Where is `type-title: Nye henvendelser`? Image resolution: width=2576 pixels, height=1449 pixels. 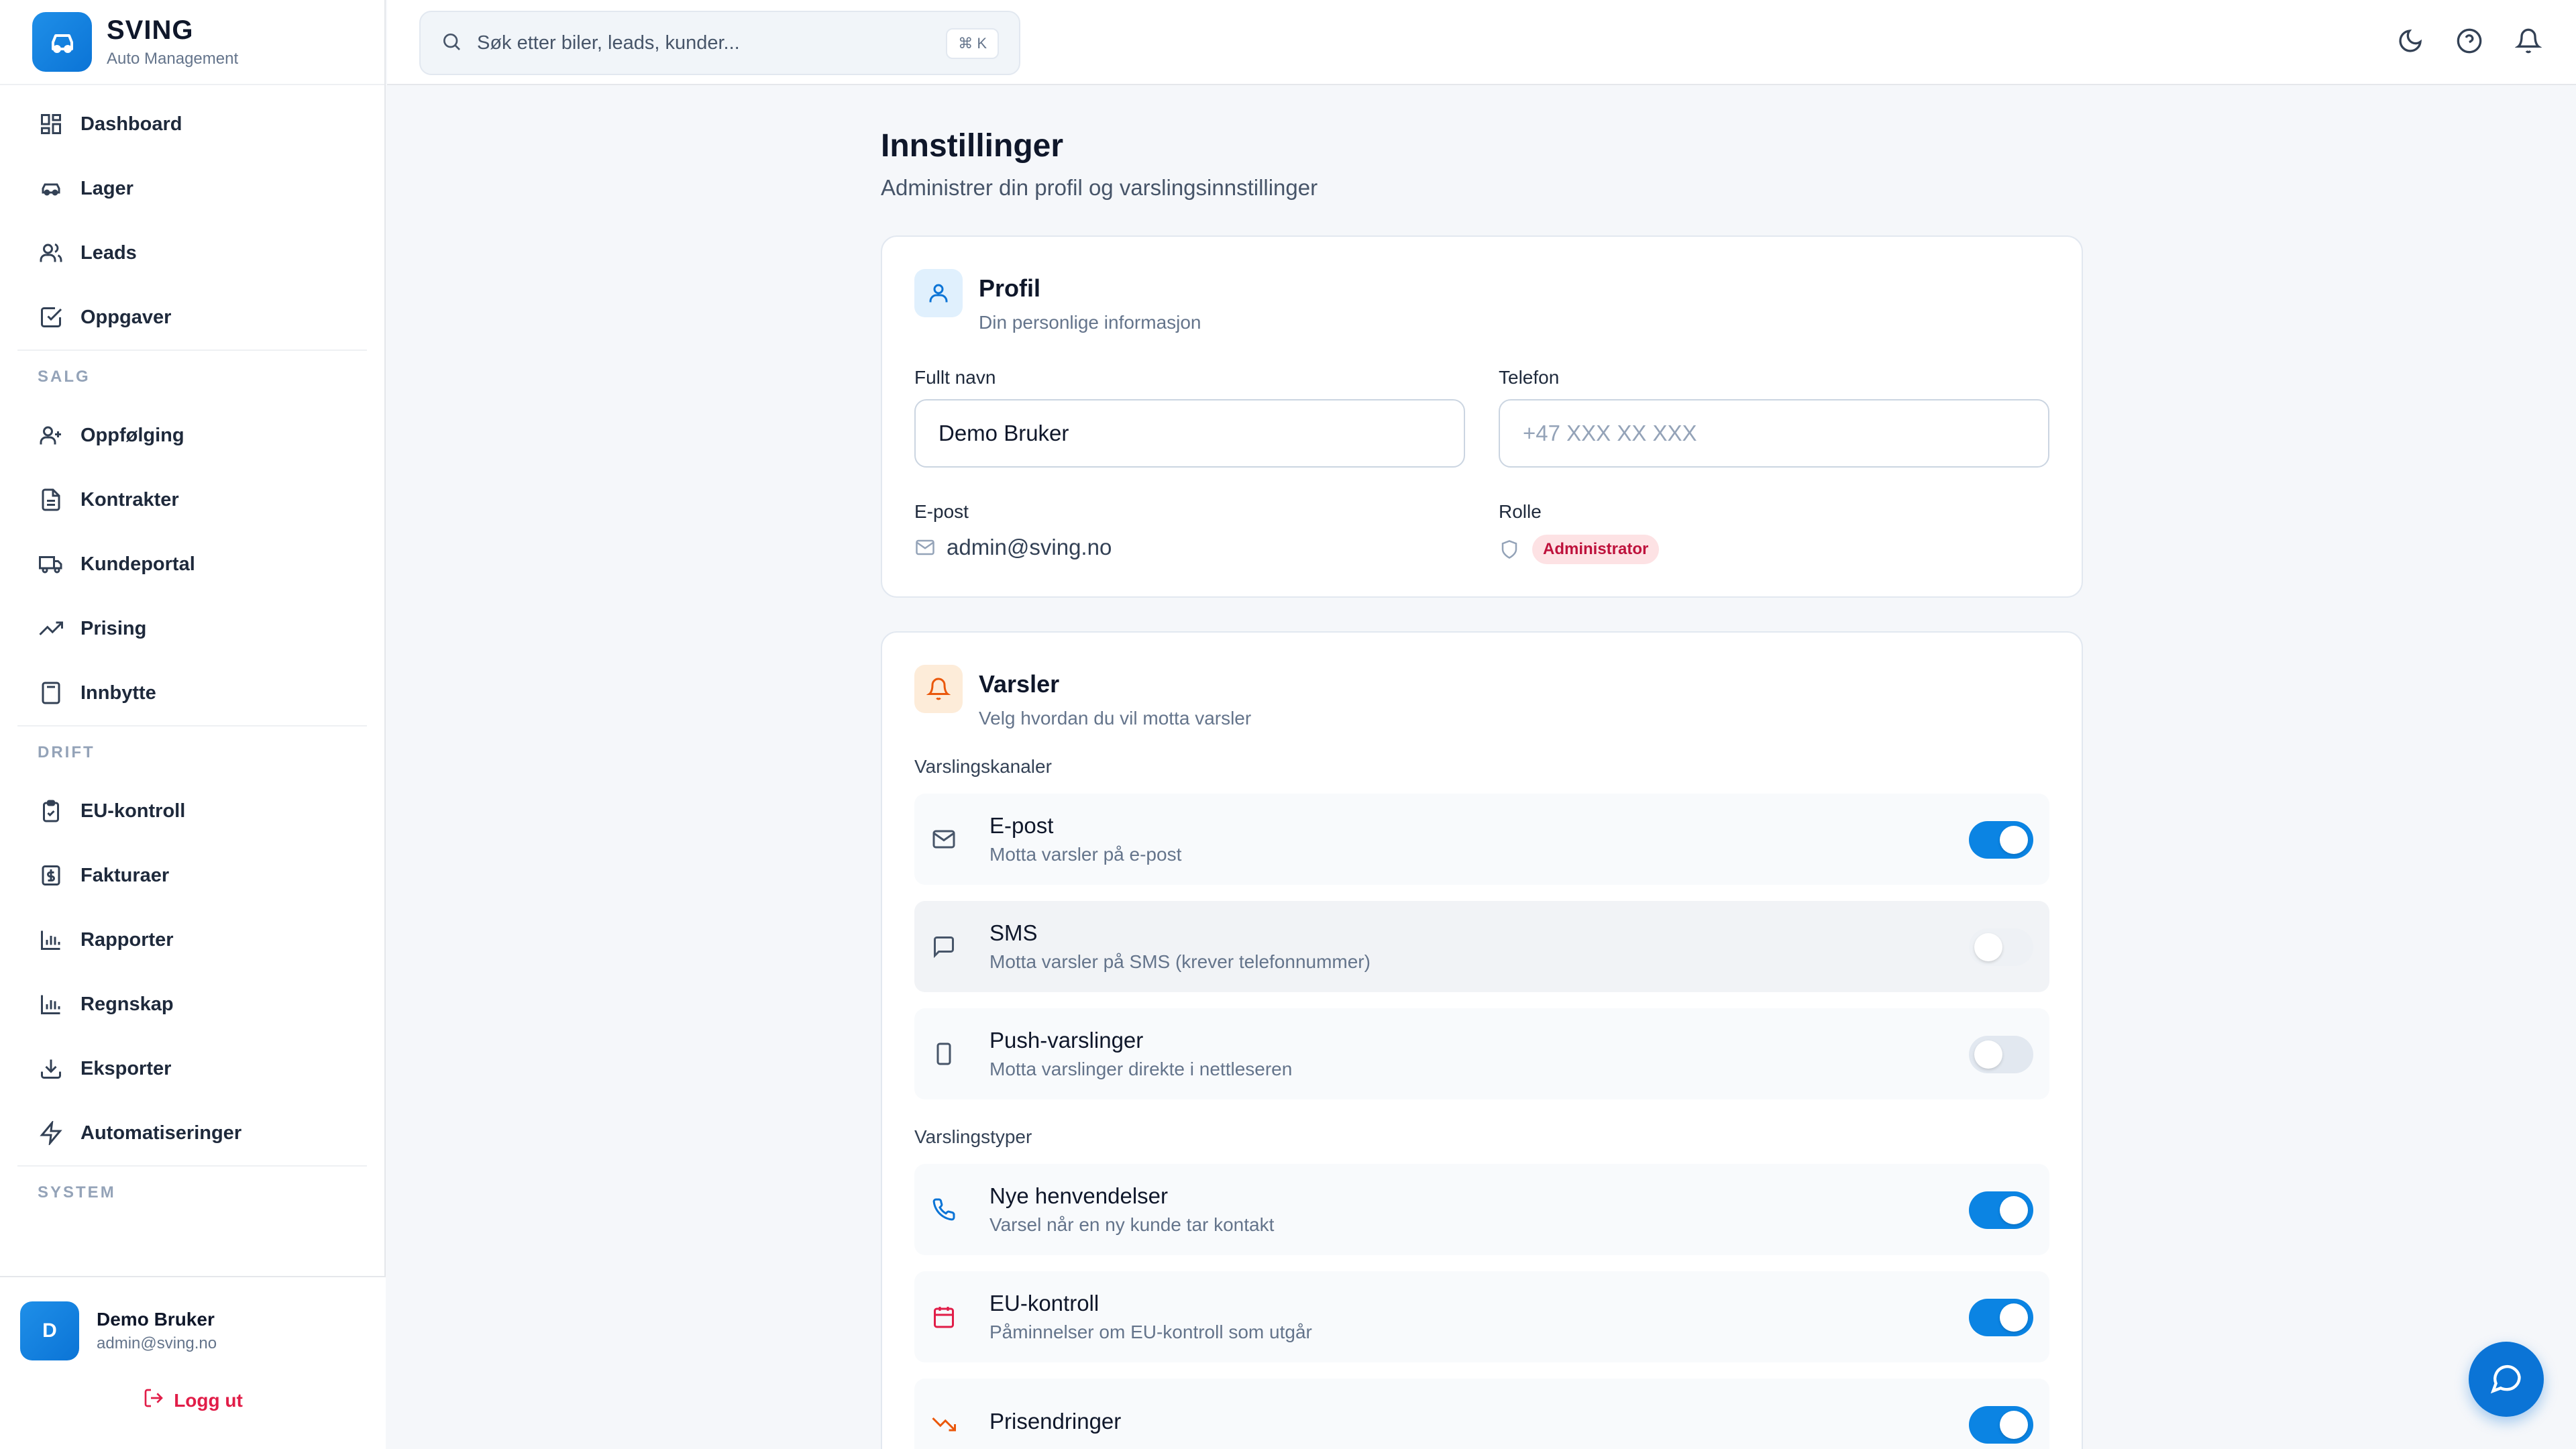 type-title: Nye henvendelser is located at coordinates (1078, 1195).